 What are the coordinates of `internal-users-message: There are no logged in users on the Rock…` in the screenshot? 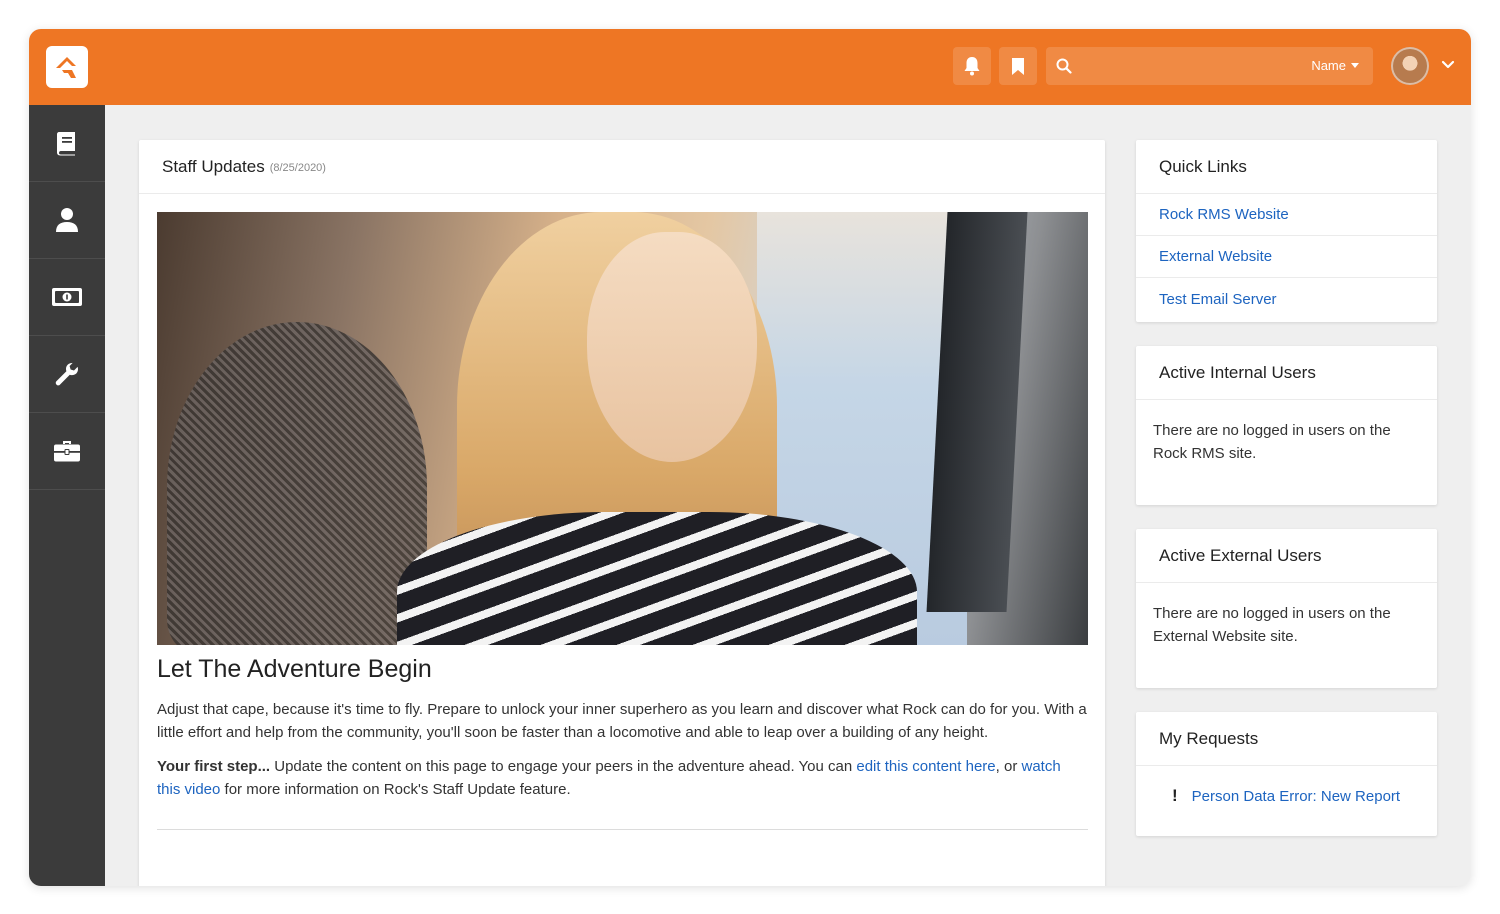 It's located at (1272, 442).